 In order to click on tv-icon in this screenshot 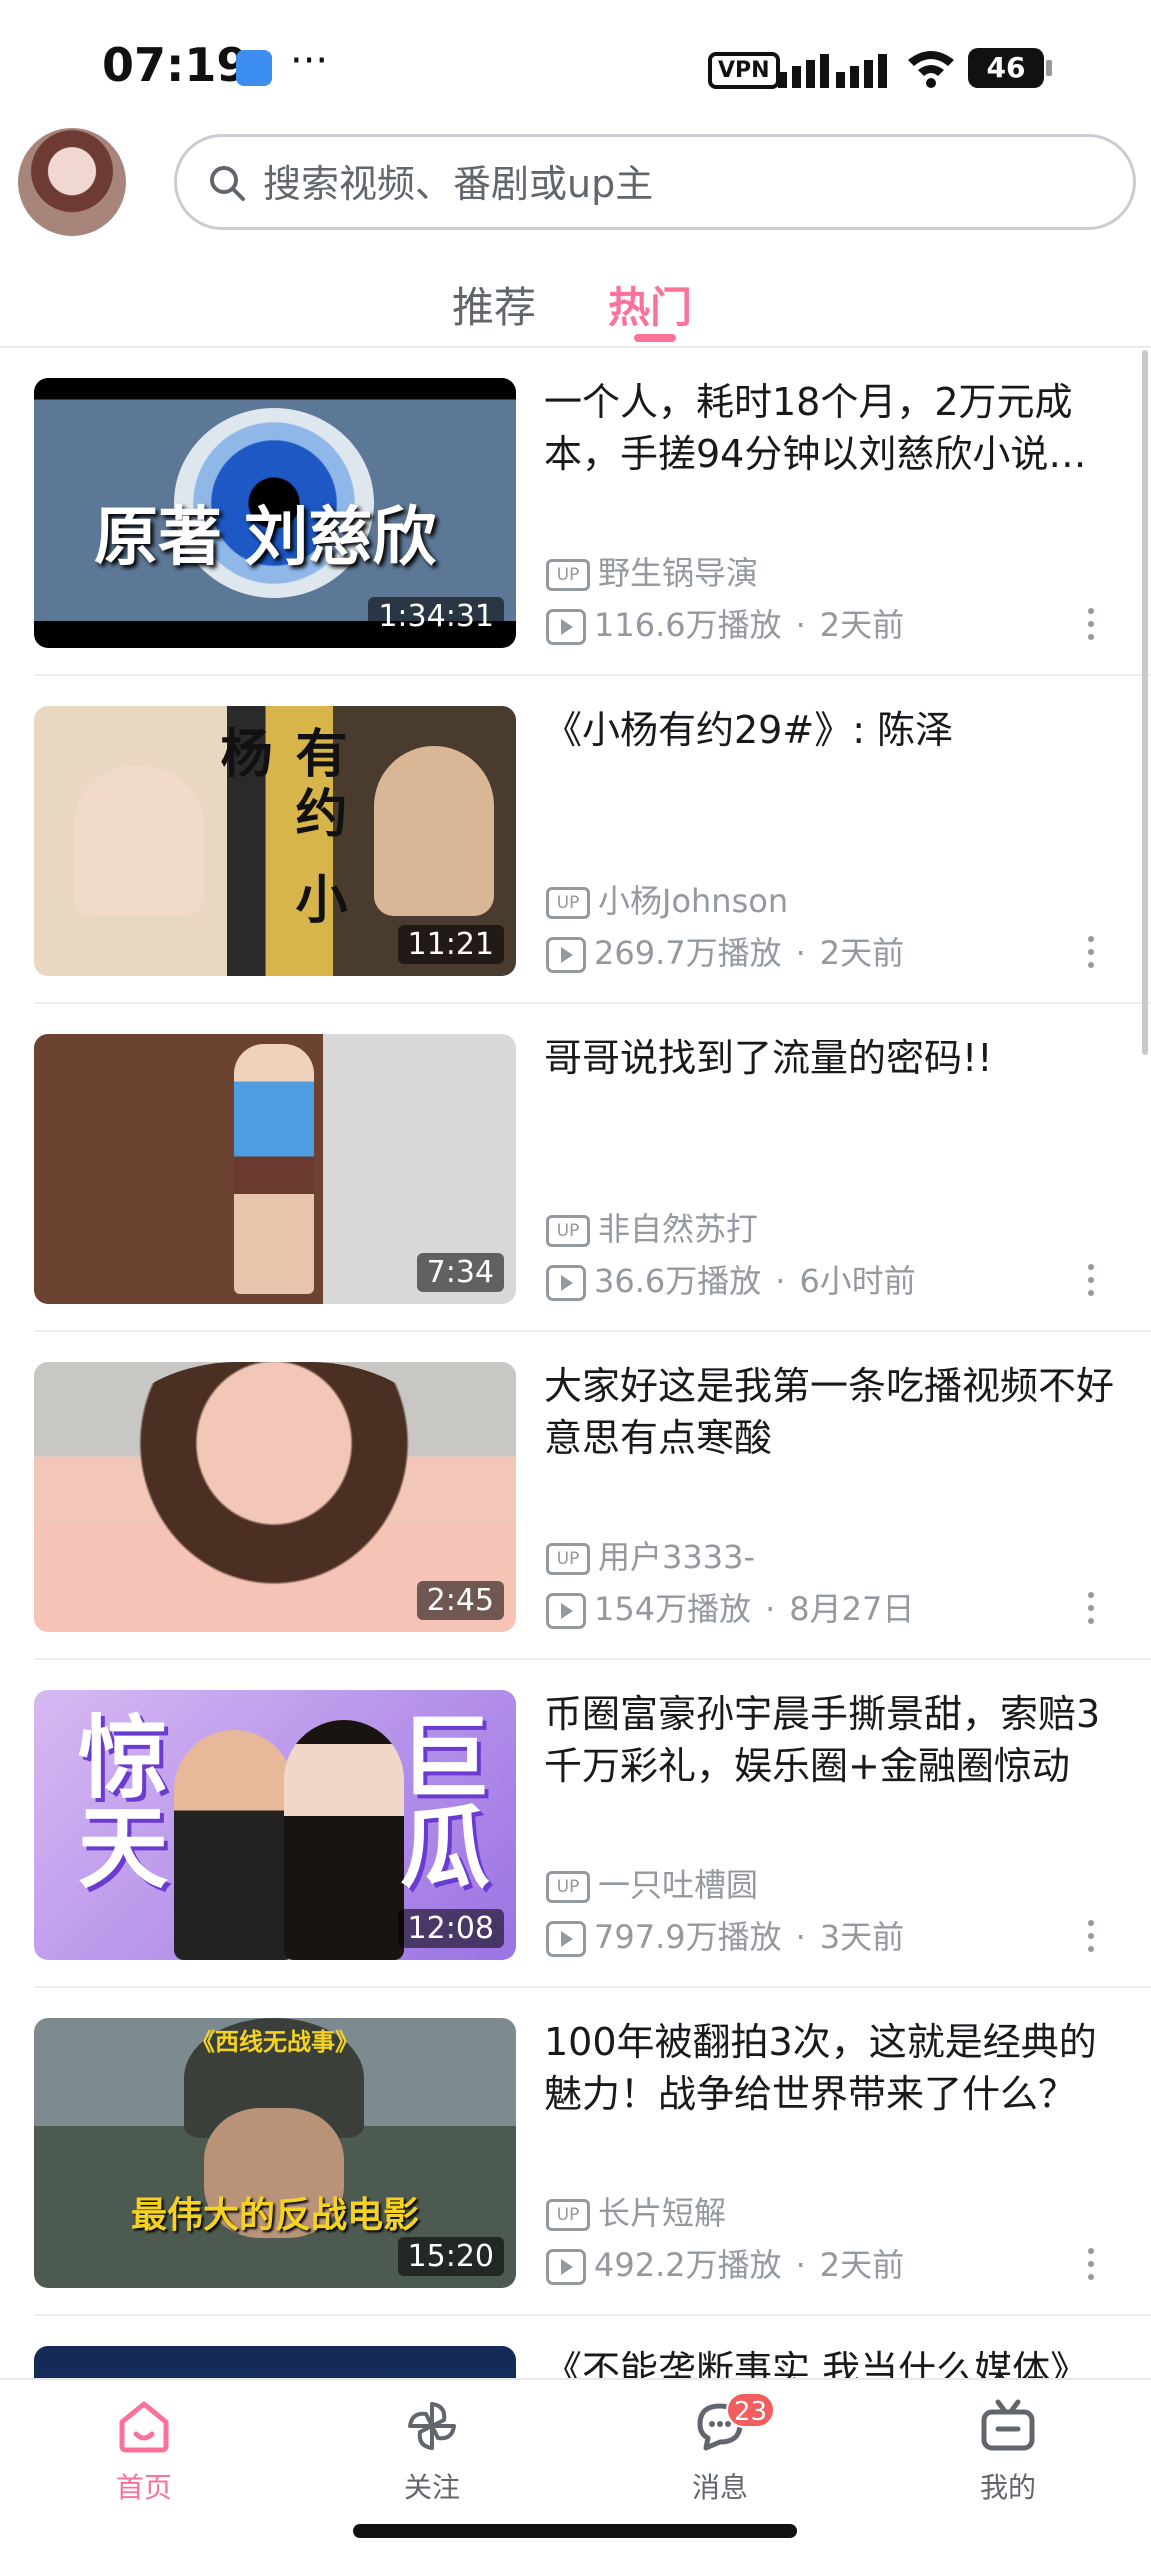, I will do `click(1008, 2425)`.